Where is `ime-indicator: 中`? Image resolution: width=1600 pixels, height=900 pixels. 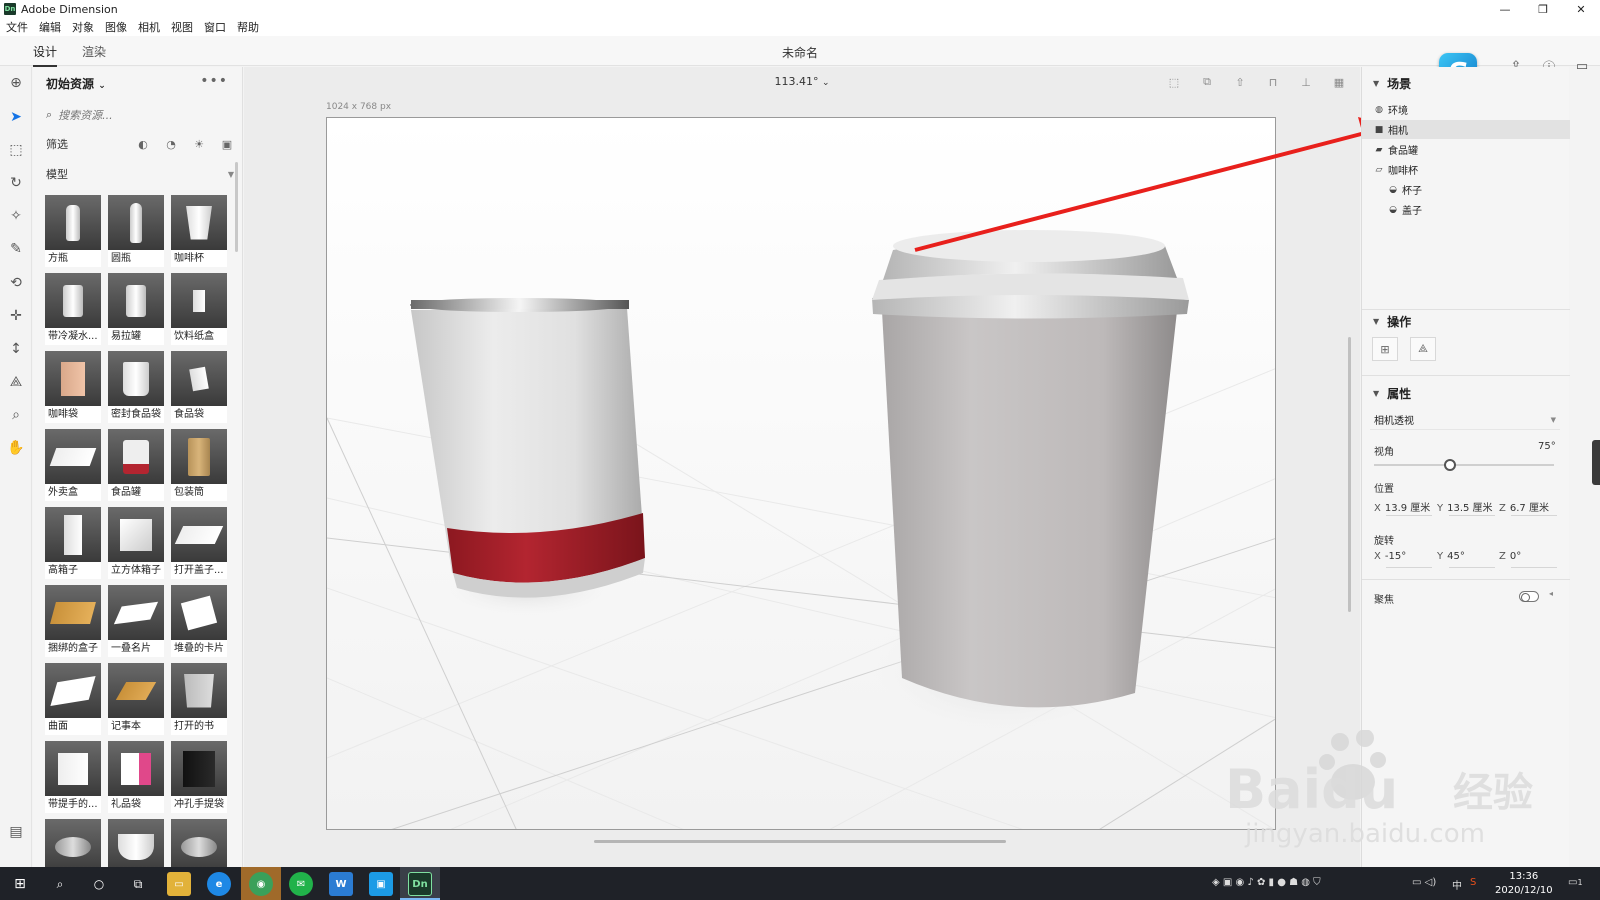 ime-indicator: 中 is located at coordinates (1457, 884).